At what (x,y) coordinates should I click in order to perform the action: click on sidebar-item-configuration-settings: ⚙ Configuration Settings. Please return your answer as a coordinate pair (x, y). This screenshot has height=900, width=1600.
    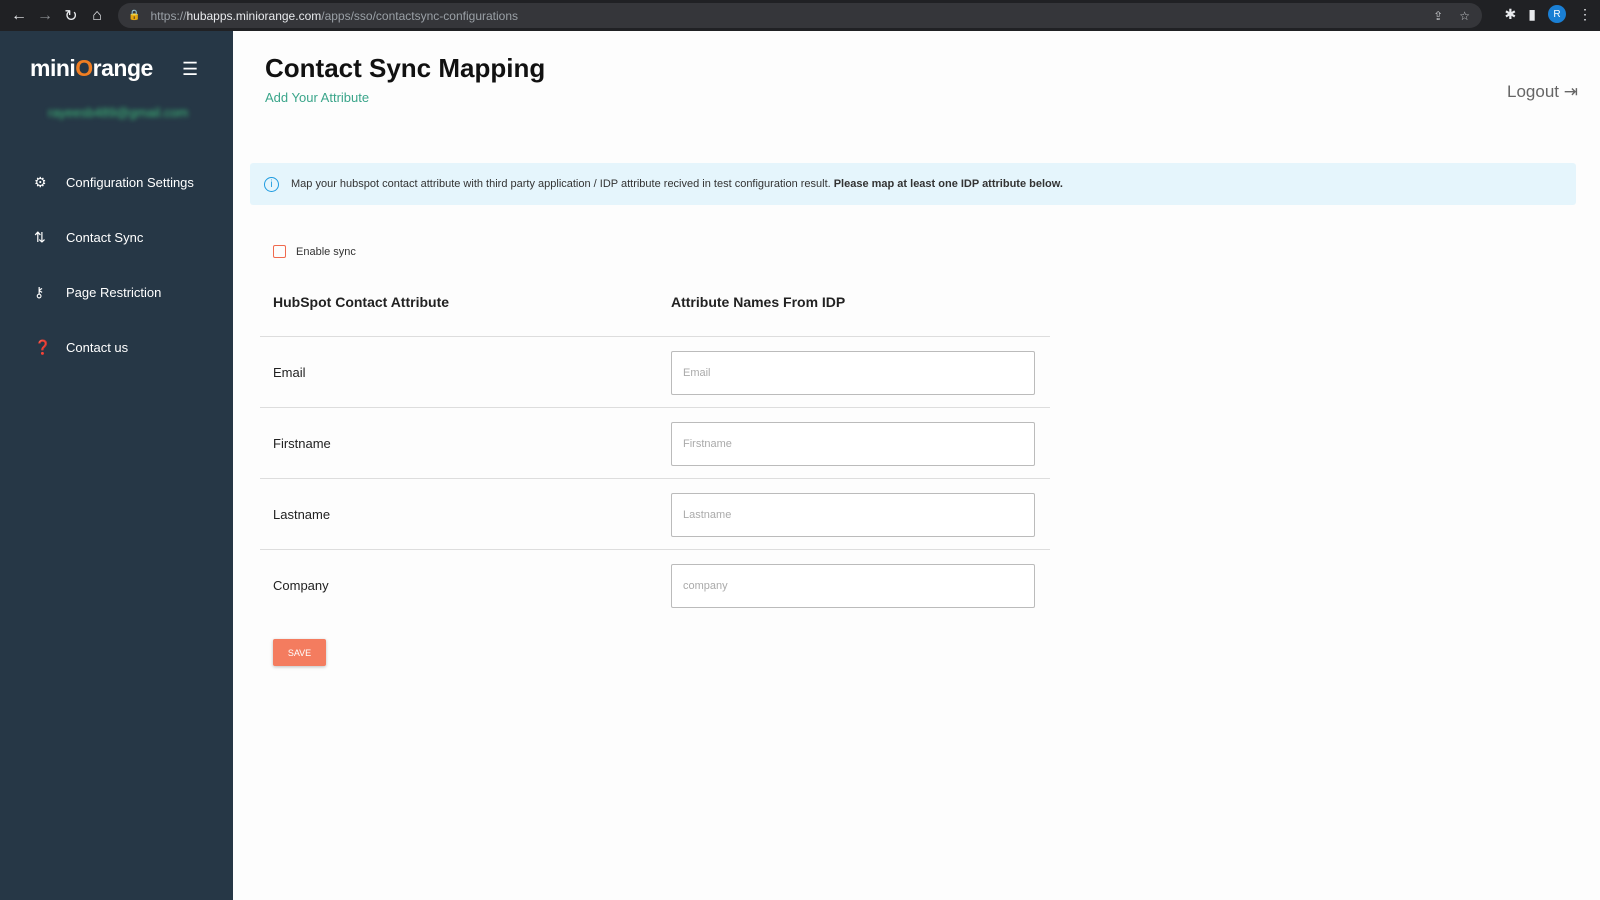
    Looking at the image, I should click on (116, 182).